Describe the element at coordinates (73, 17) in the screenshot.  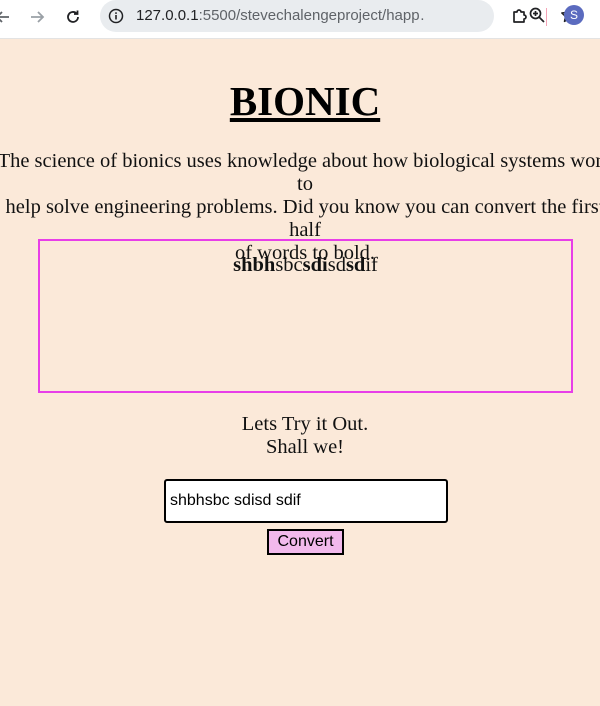
I see `reload-icon` at that location.